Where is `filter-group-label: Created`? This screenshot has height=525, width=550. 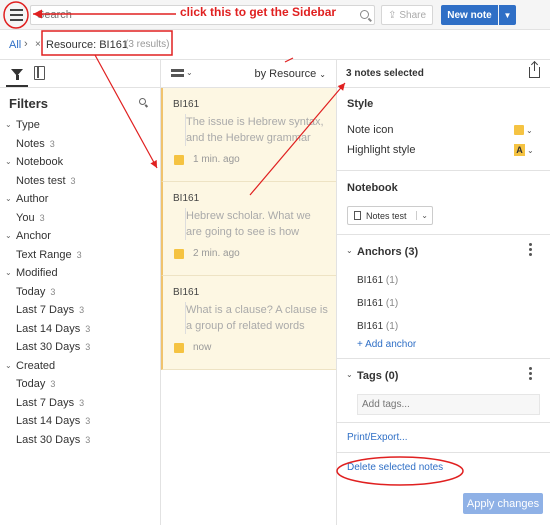 filter-group-label: Created is located at coordinates (36, 365).